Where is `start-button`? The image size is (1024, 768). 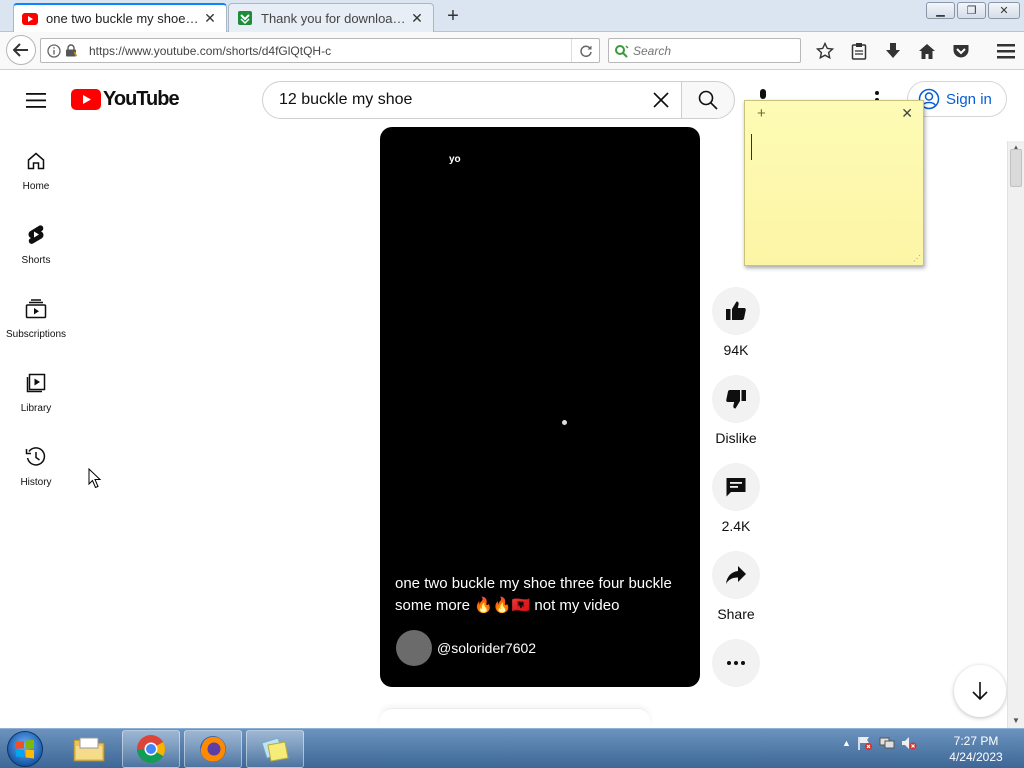
start-button is located at coordinates (25, 749).